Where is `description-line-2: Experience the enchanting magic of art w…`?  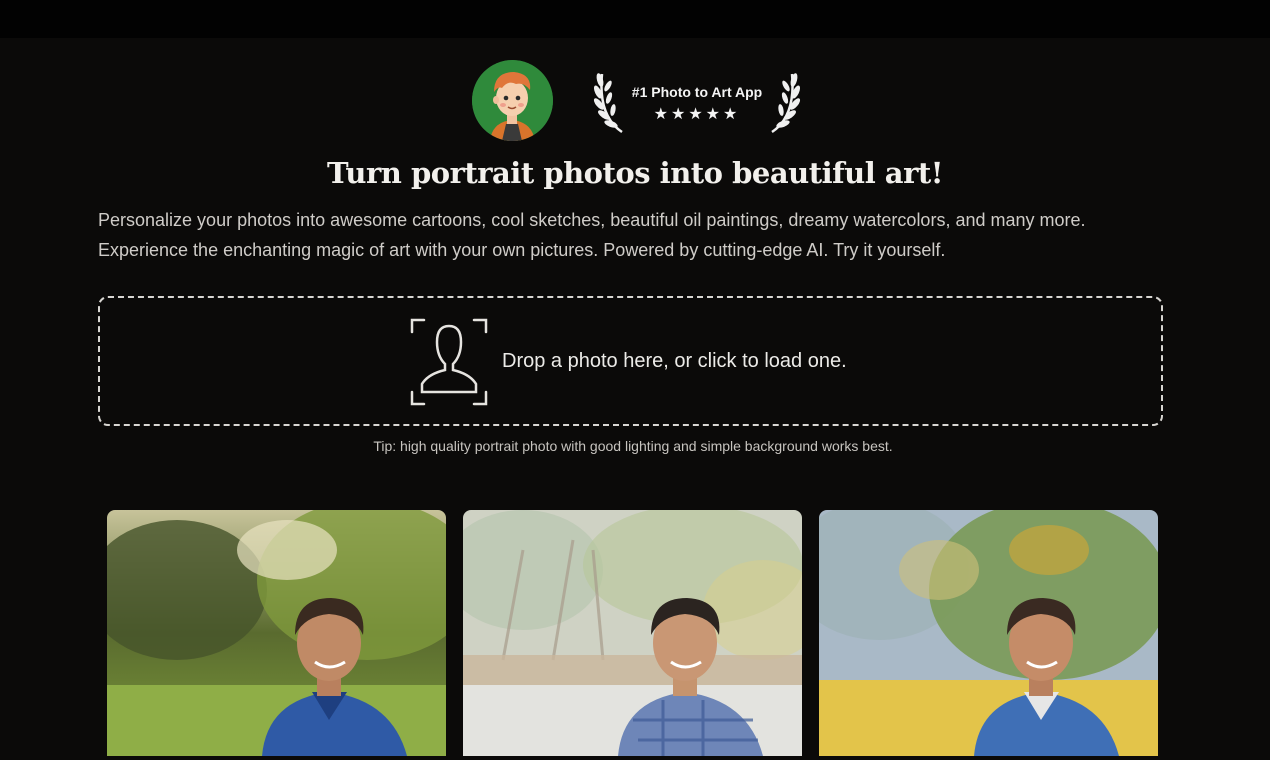
description-line-2: Experience the enchanting magic of art w… is located at coordinates (522, 250).